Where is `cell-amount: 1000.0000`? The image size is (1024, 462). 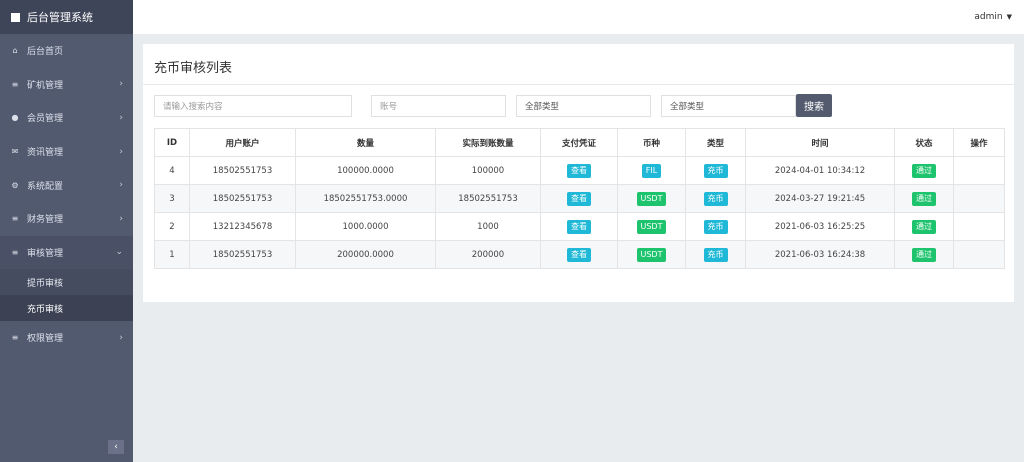
cell-amount: 1000.0000 is located at coordinates (365, 226).